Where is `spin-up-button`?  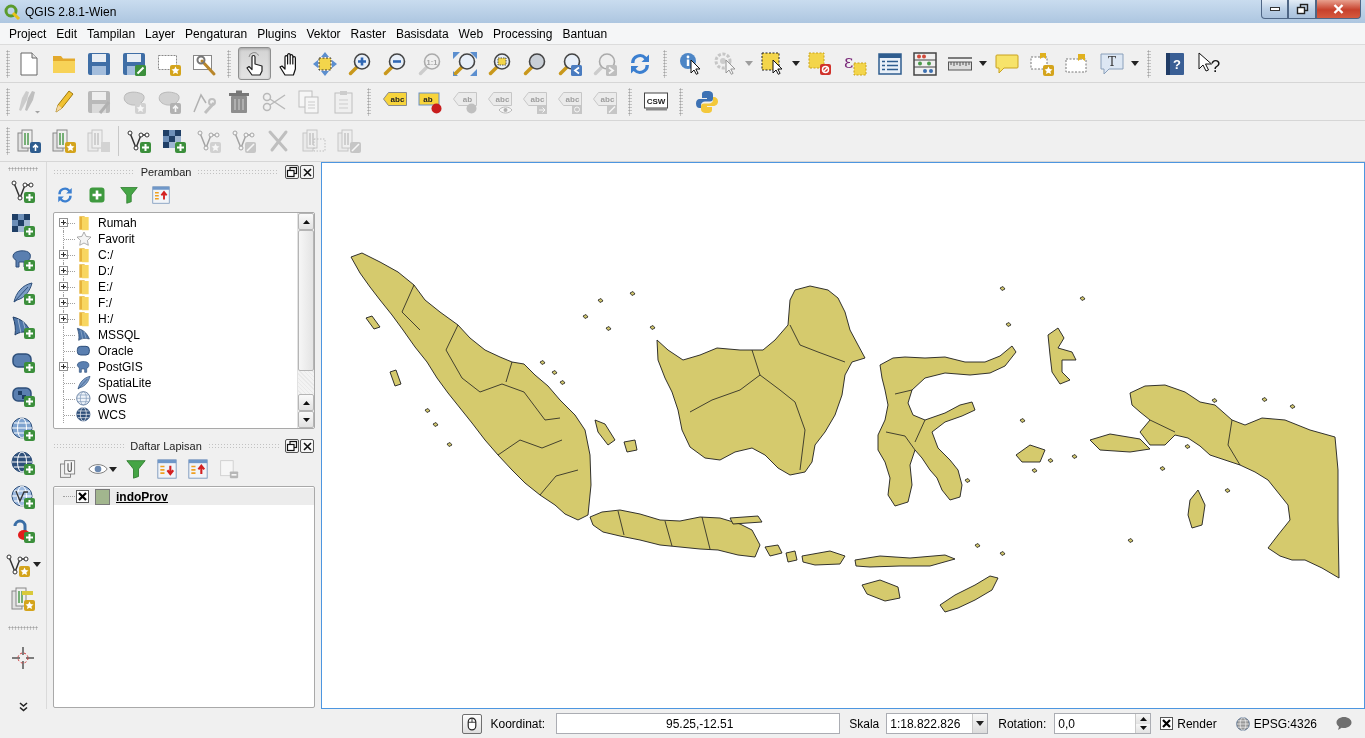 spin-up-button is located at coordinates (1143, 719).